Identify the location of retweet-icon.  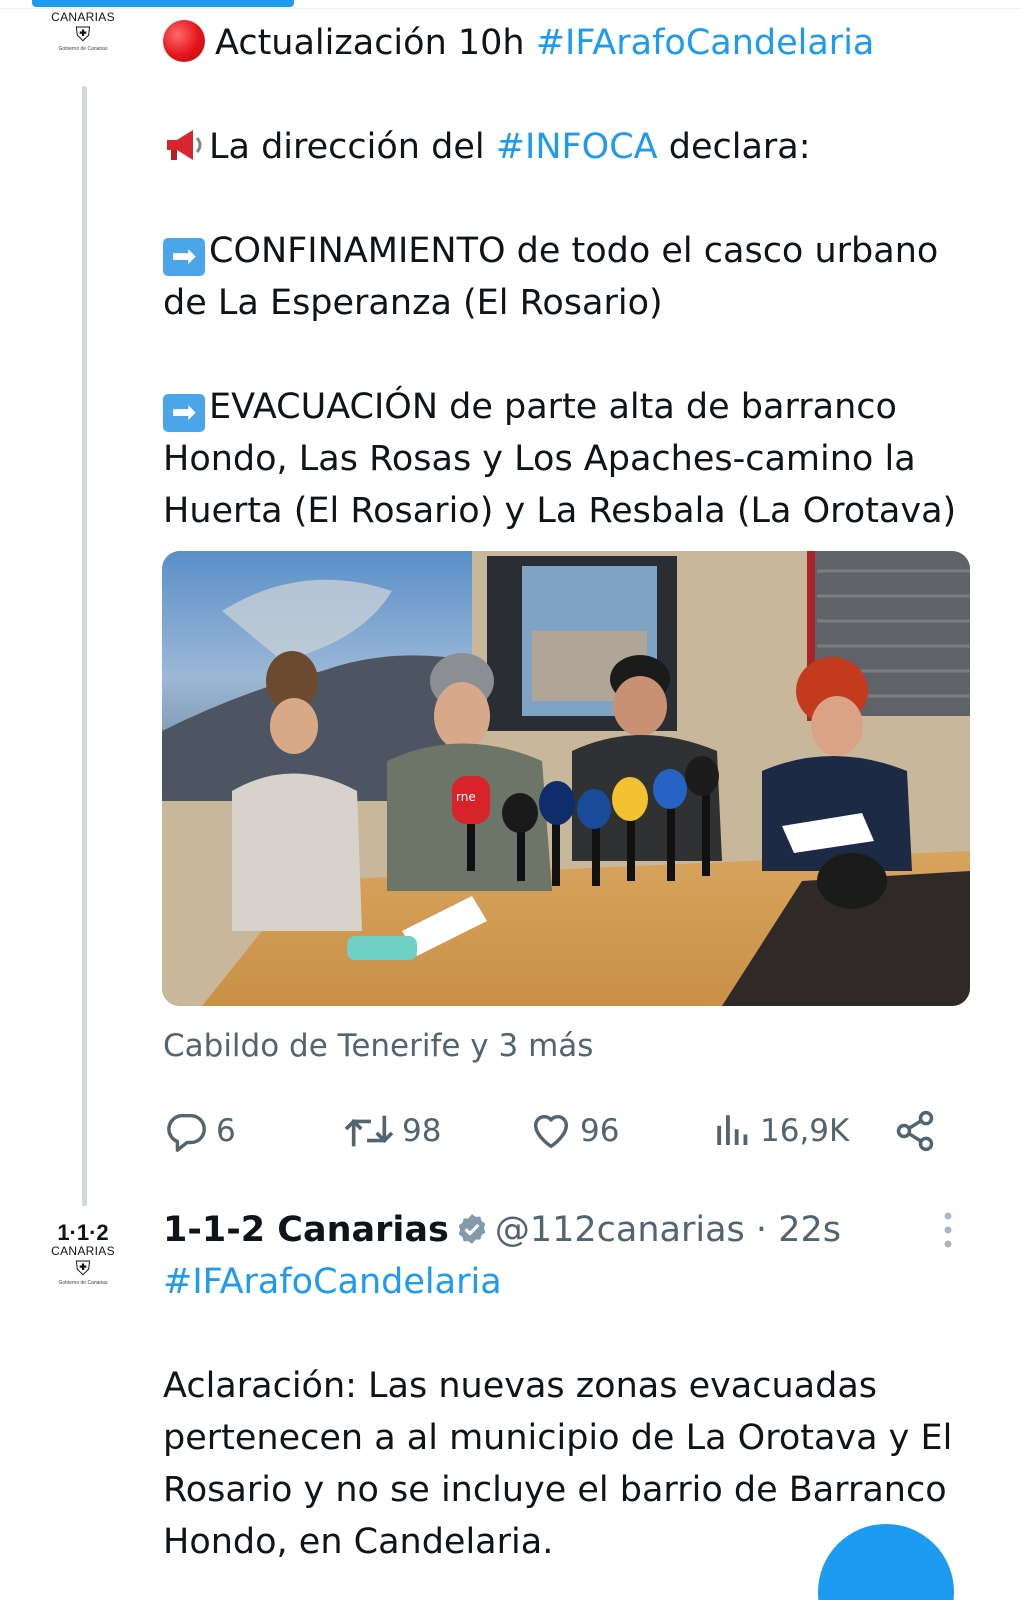
(369, 1131).